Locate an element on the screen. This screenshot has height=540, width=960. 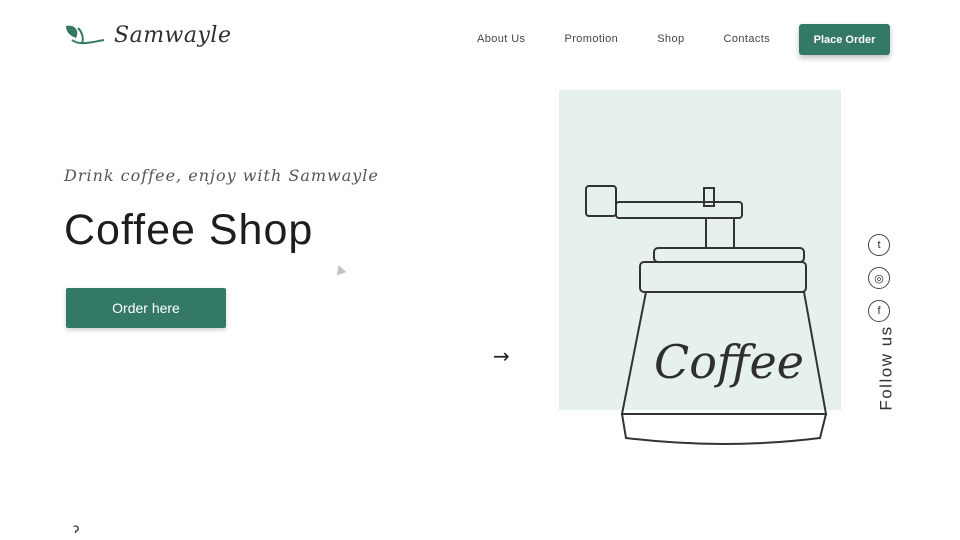
follow-us-label: Follow us is located at coordinates (886, 368).